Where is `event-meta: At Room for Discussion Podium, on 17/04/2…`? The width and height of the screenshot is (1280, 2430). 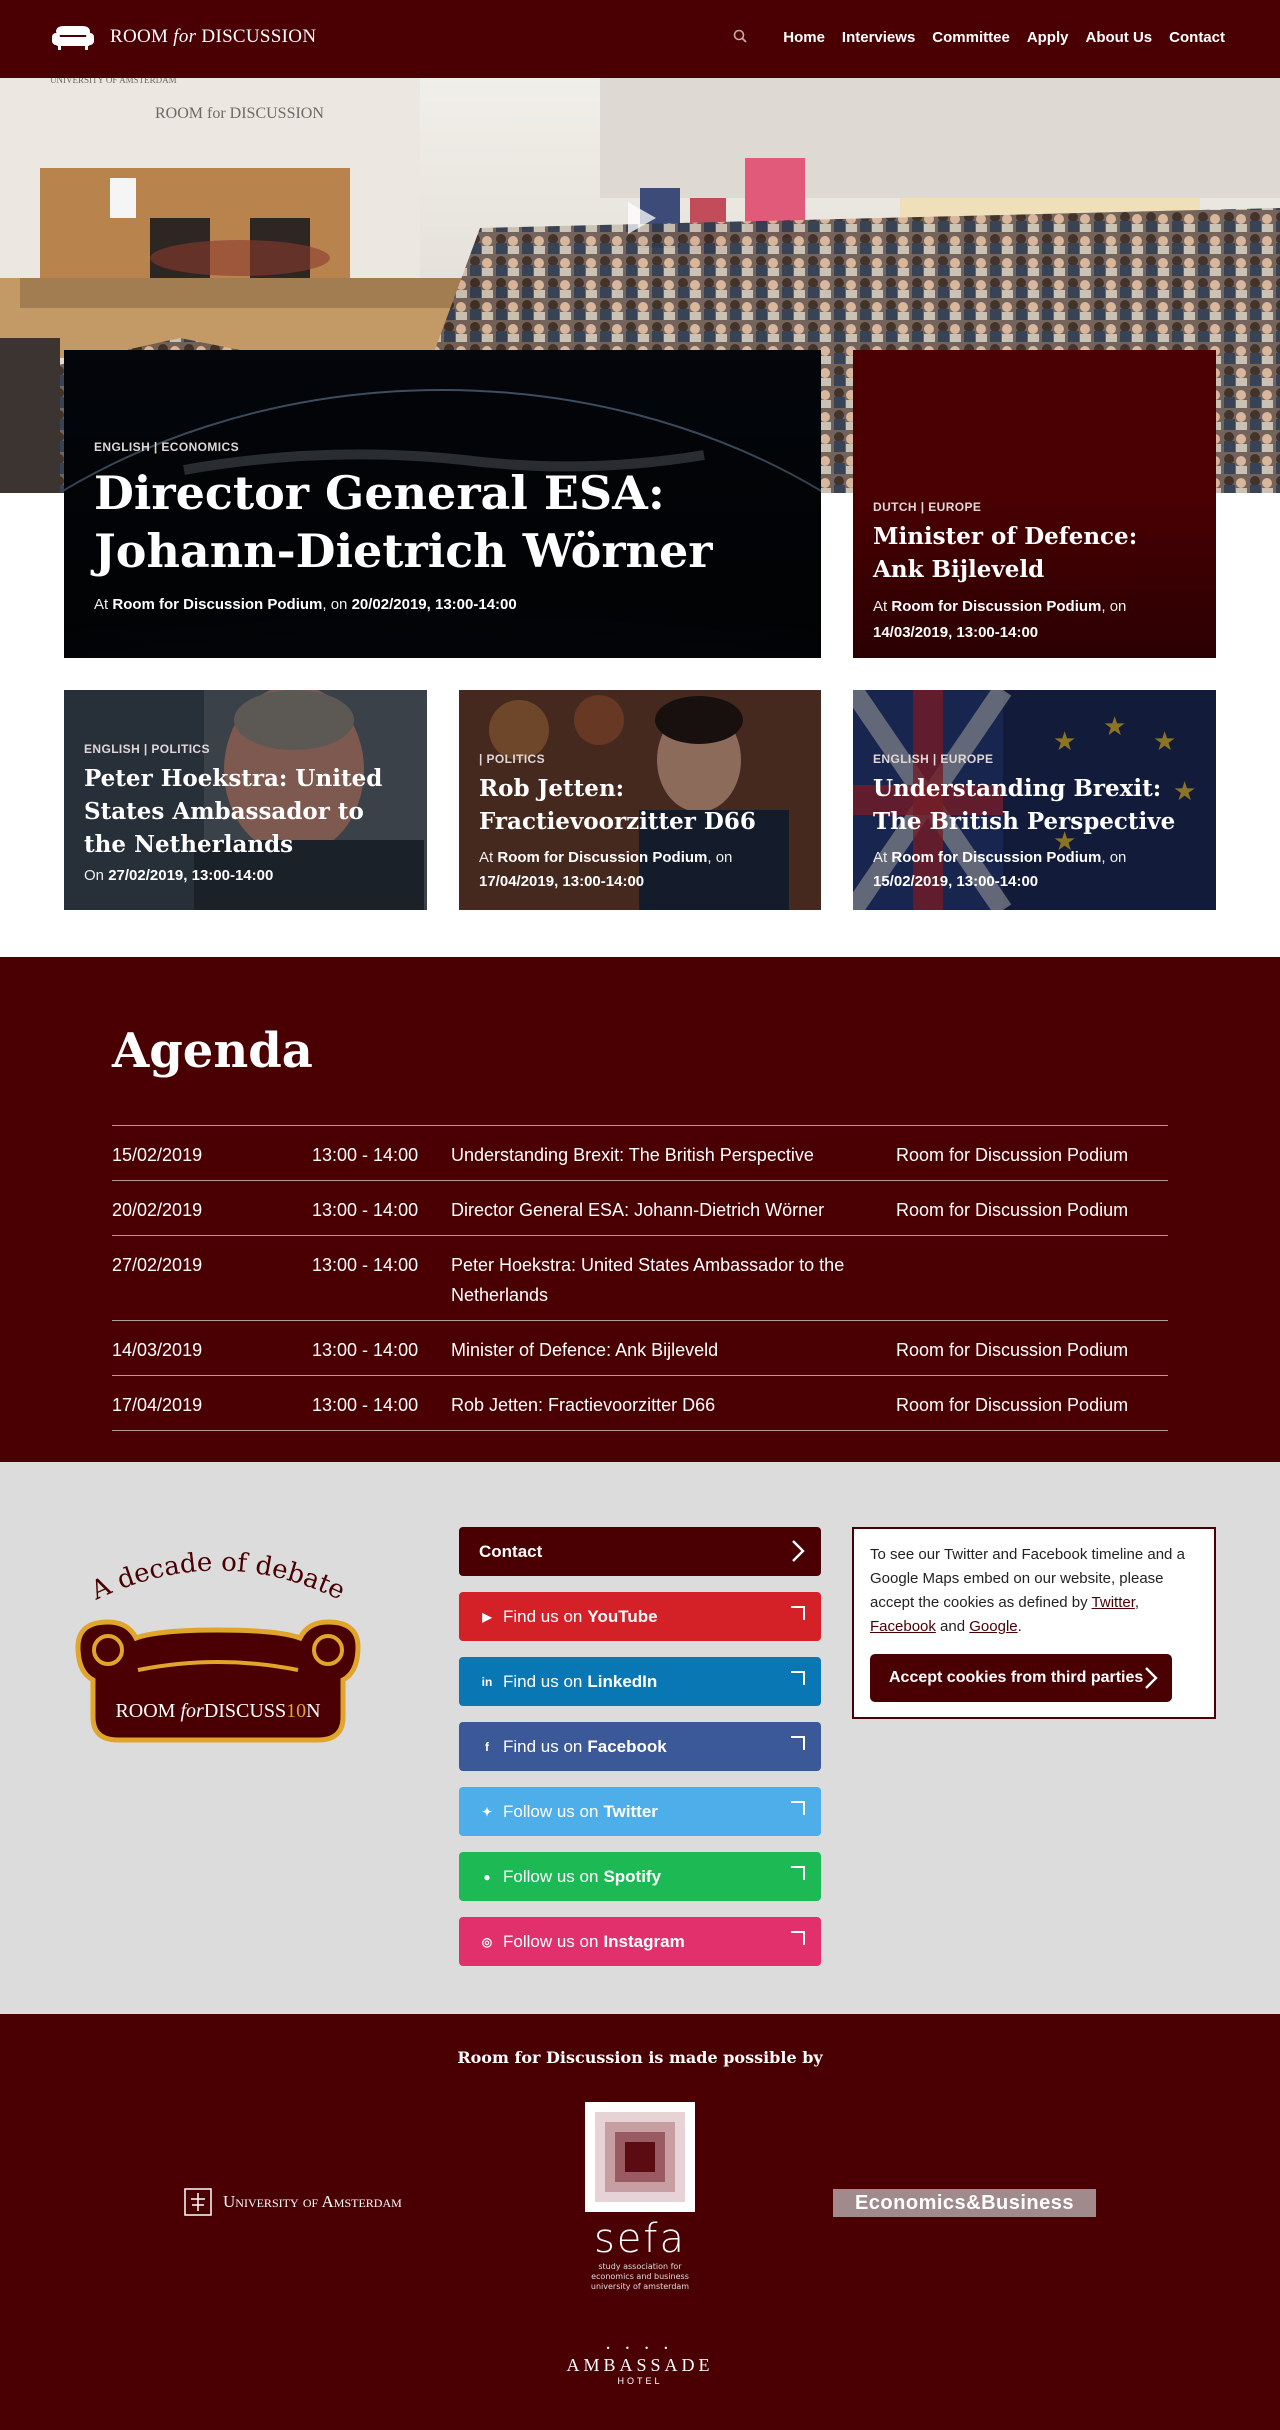
event-meta: At Room for Discussion Podium, on 17/04/2… is located at coordinates (606, 869).